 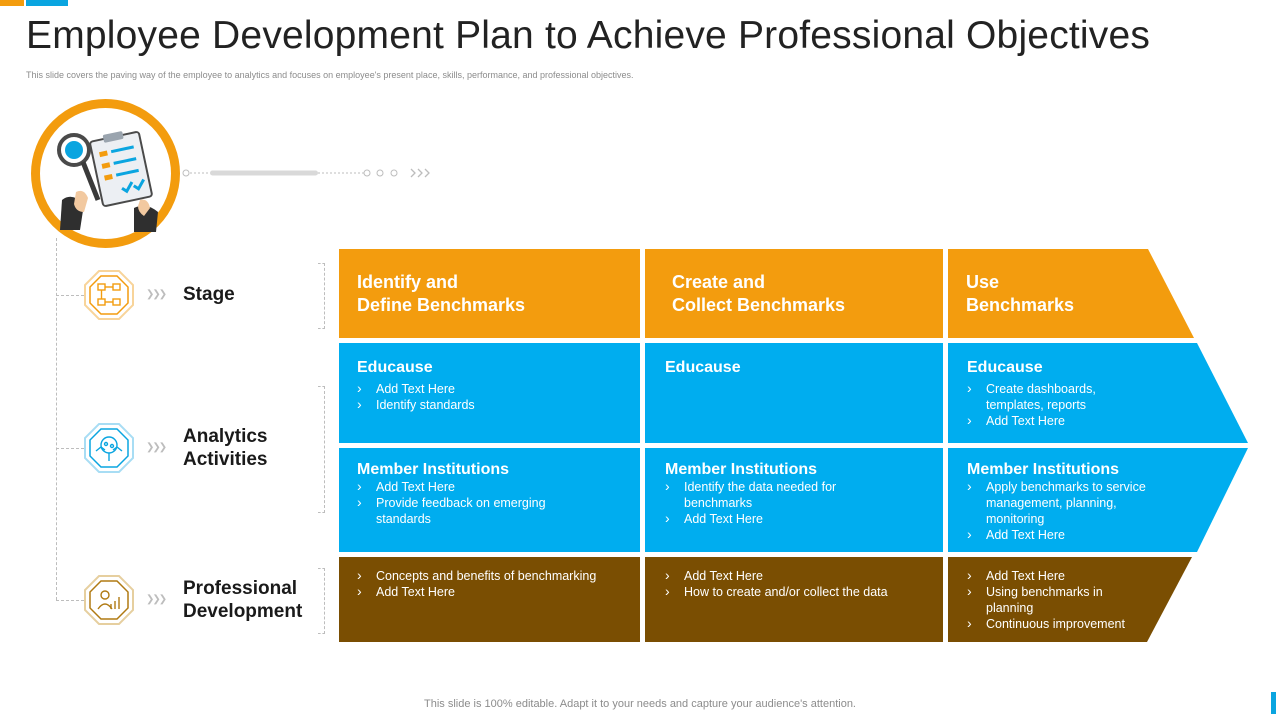 I want to click on development-chevron-icon: ❯❯❯, so click(x=156, y=599).